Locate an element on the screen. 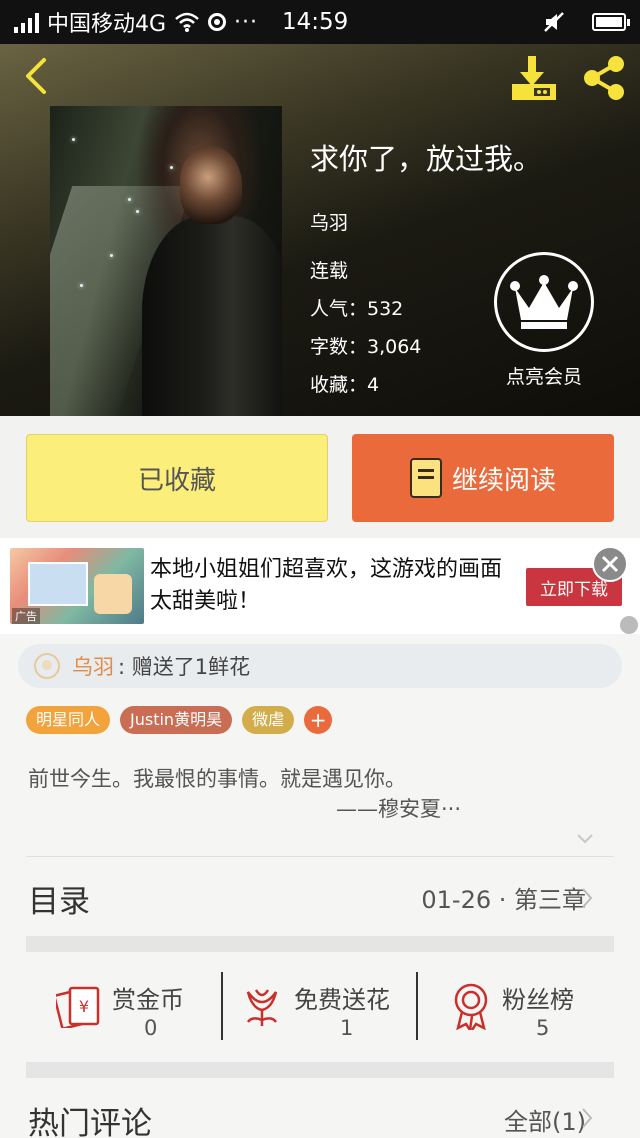 This screenshot has width=640, height=1138. more-dots: ··· is located at coordinates (246, 22).